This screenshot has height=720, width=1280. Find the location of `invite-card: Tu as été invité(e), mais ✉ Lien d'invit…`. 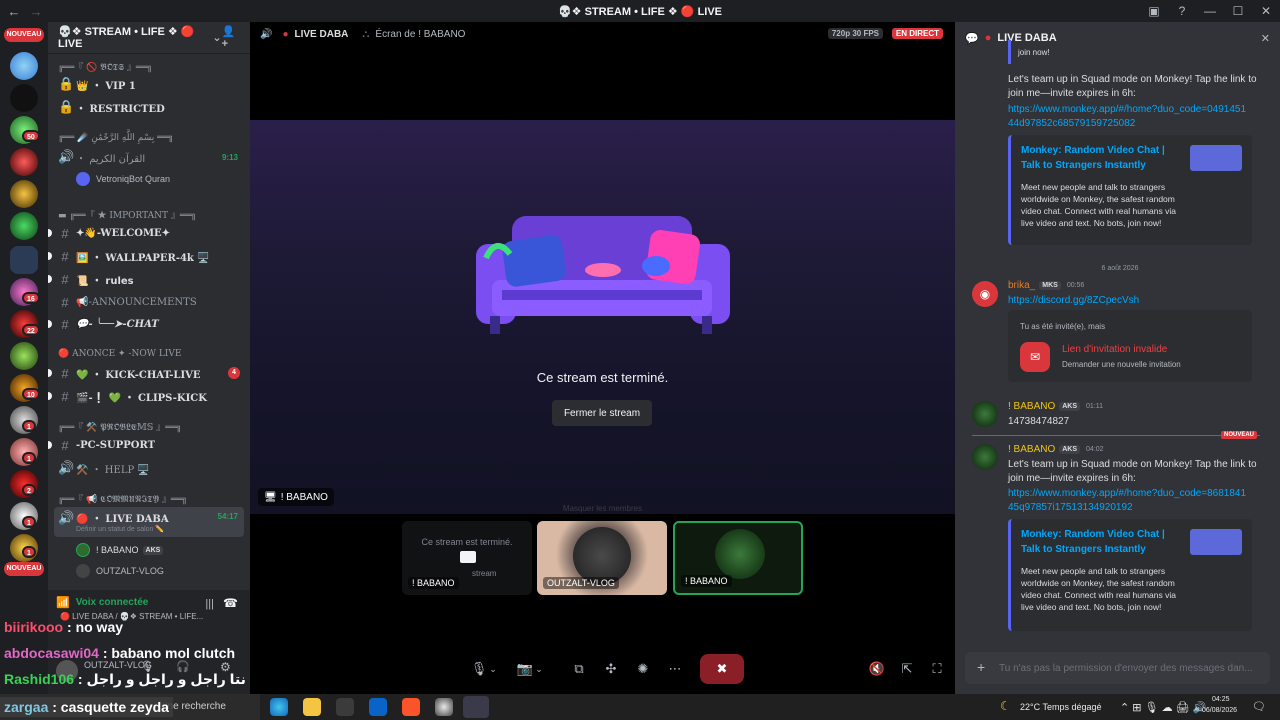

invite-card: Tu as été invité(e), mais ✉ Lien d'invit… is located at coordinates (1130, 346).